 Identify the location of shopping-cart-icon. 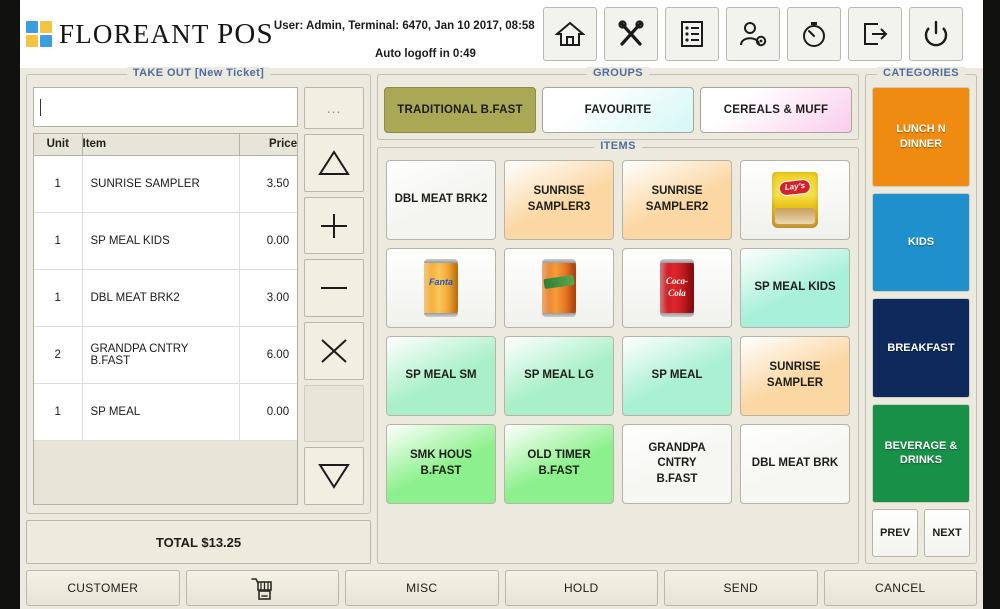
(262, 589).